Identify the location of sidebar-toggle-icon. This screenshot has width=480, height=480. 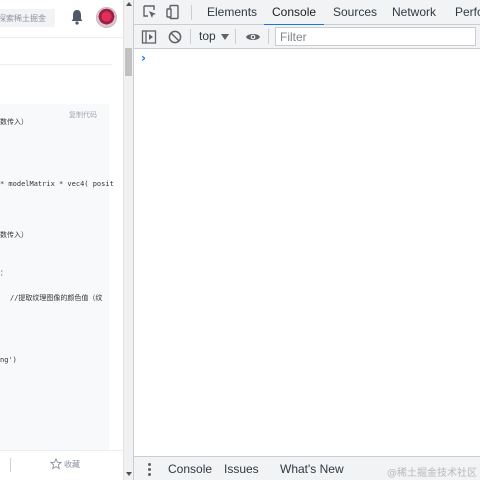
(149, 37).